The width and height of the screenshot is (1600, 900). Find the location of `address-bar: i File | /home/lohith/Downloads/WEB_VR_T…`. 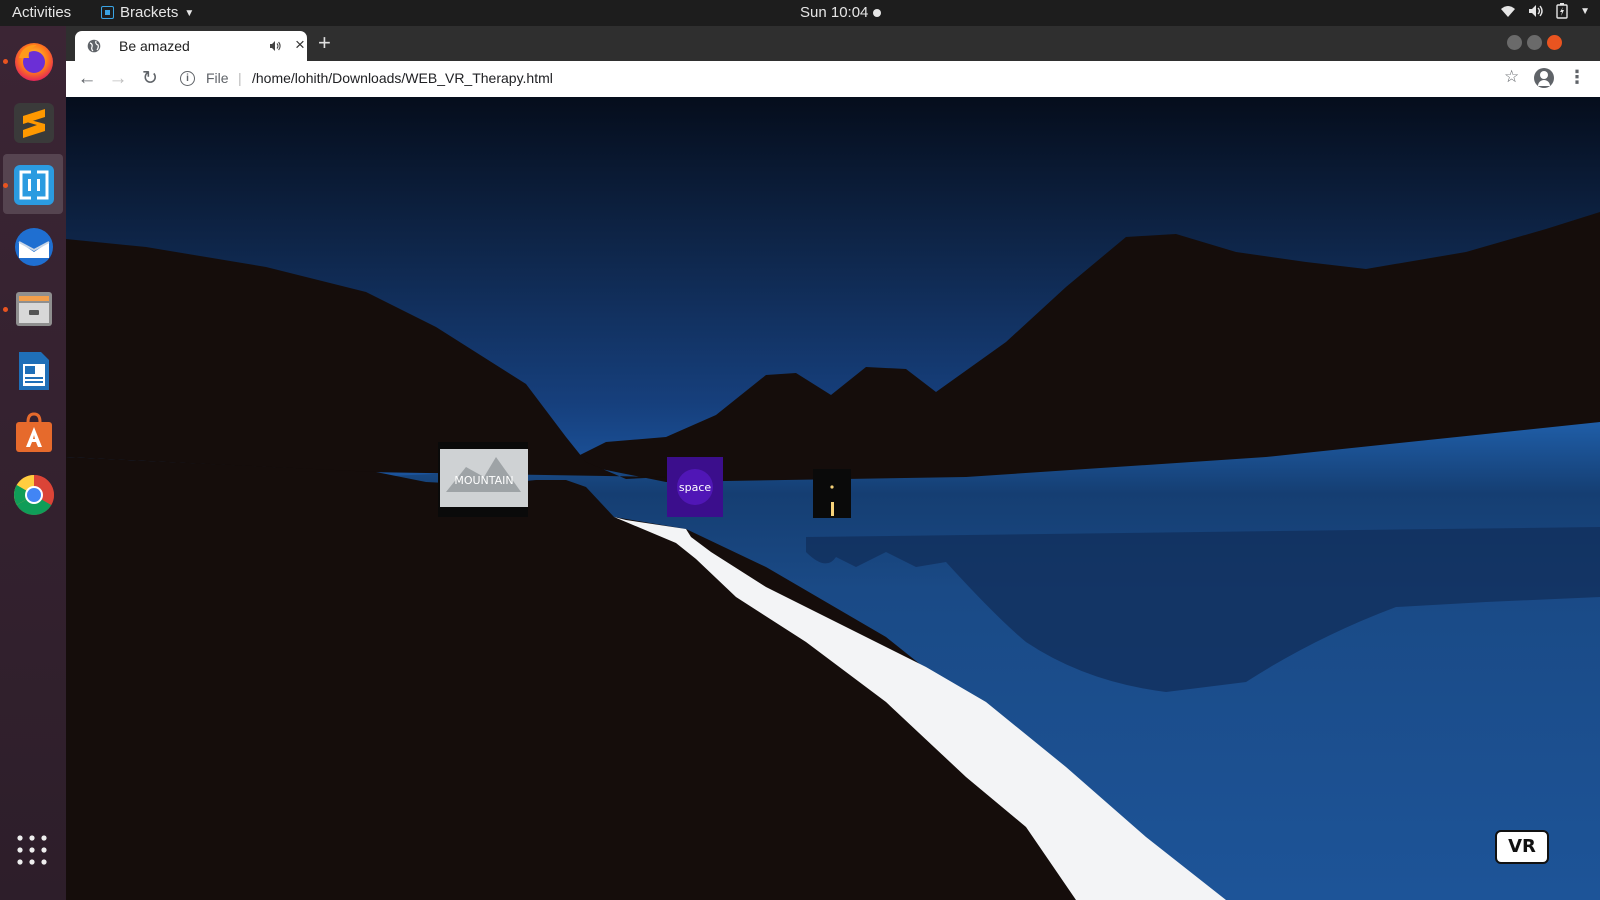

address-bar: i File | /home/lohith/Downloads/WEB_VR_T… is located at coordinates (834, 79).